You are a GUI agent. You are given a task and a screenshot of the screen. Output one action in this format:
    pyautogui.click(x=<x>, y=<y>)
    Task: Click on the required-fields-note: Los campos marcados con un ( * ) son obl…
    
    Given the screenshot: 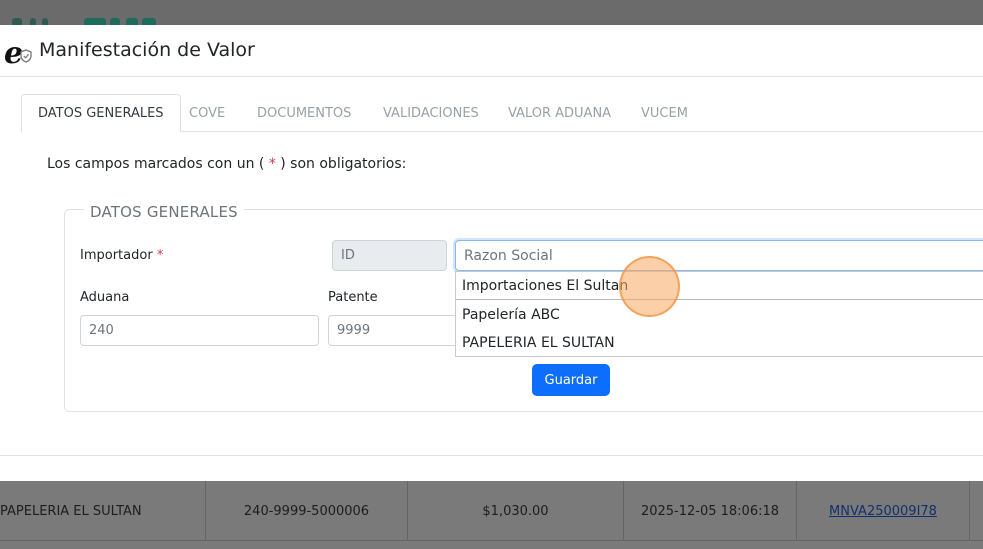 What is the action you would take?
    pyautogui.click(x=227, y=164)
    